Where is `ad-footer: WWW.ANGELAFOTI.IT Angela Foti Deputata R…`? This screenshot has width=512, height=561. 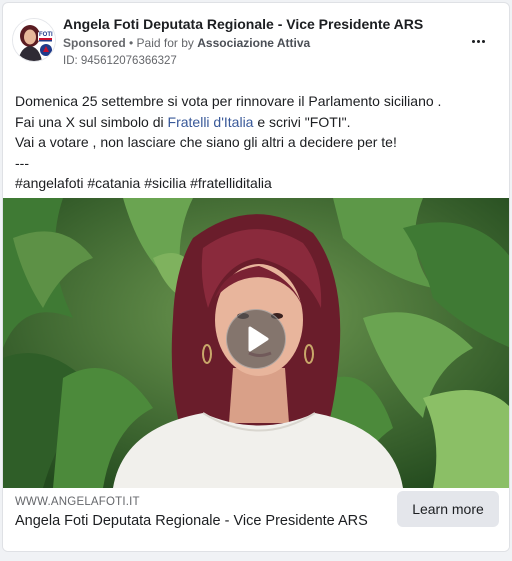
ad-footer: WWW.ANGELAFOTI.IT Angela Foti Deputata R… is located at coordinates (256, 519).